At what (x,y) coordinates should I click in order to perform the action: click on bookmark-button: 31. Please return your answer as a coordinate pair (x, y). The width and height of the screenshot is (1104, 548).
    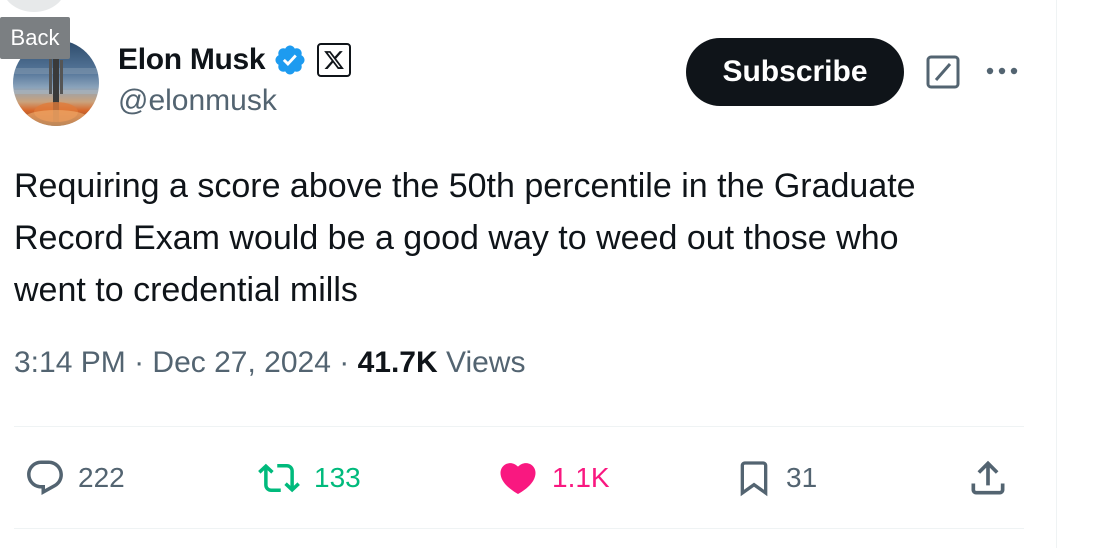
    Looking at the image, I should click on (775, 478).